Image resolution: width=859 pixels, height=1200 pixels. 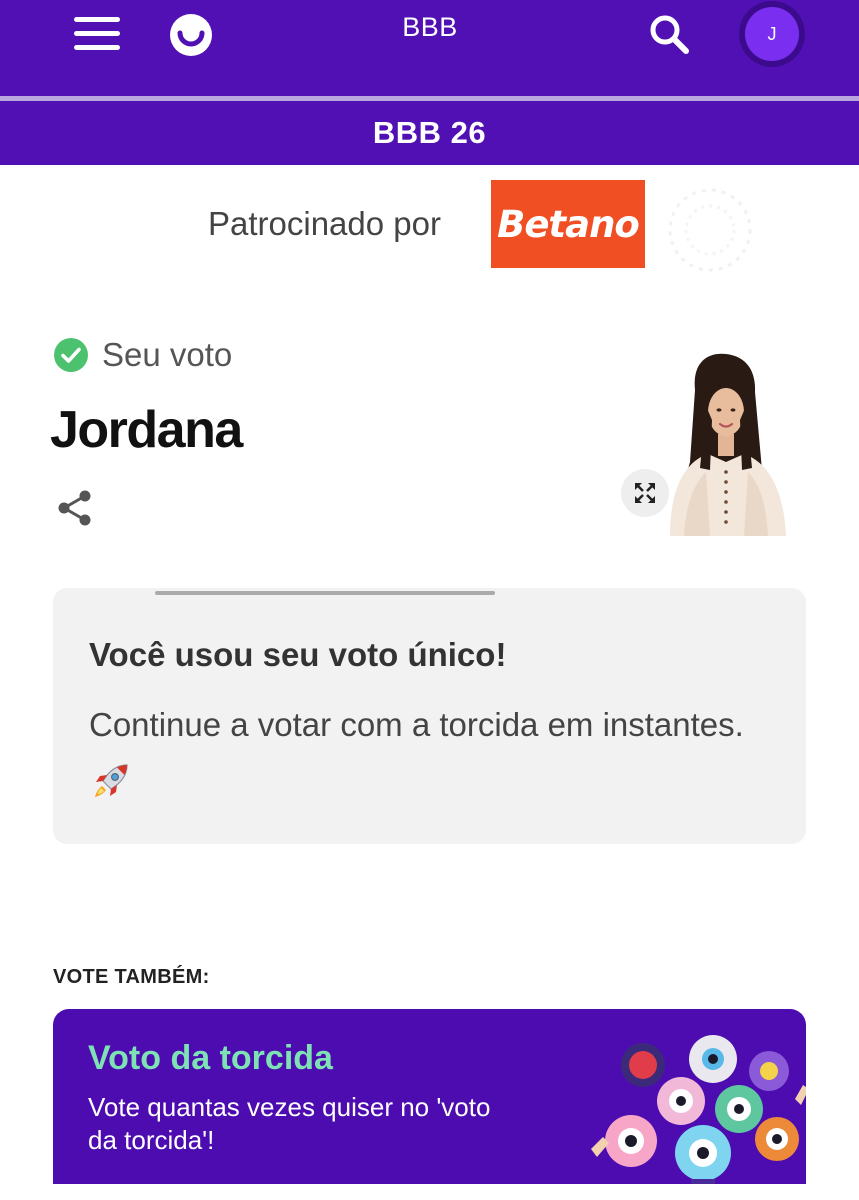 What do you see at coordinates (698, 1109) in the screenshot?
I see `mascots-illustration` at bounding box center [698, 1109].